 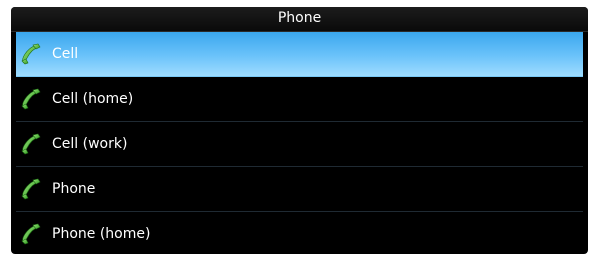 I want to click on list-item-label: Phone (home), so click(x=101, y=234).